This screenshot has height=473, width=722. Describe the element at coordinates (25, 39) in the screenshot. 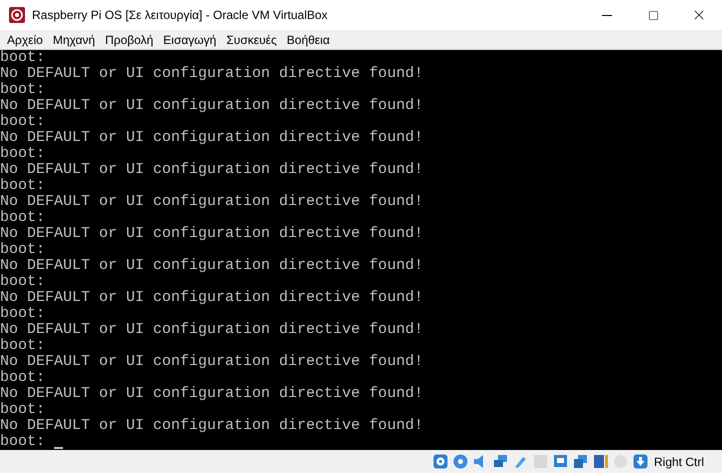

I see `menu-item: Αρχείο` at that location.